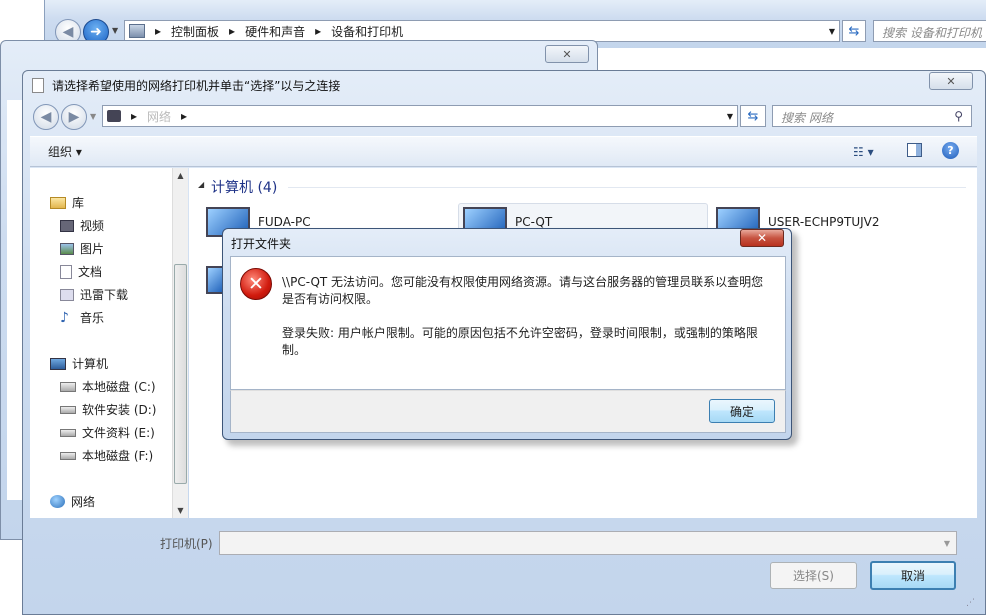 Image resolution: width=986 pixels, height=615 pixels. I want to click on breadcrumb-item: 网络, so click(159, 116).